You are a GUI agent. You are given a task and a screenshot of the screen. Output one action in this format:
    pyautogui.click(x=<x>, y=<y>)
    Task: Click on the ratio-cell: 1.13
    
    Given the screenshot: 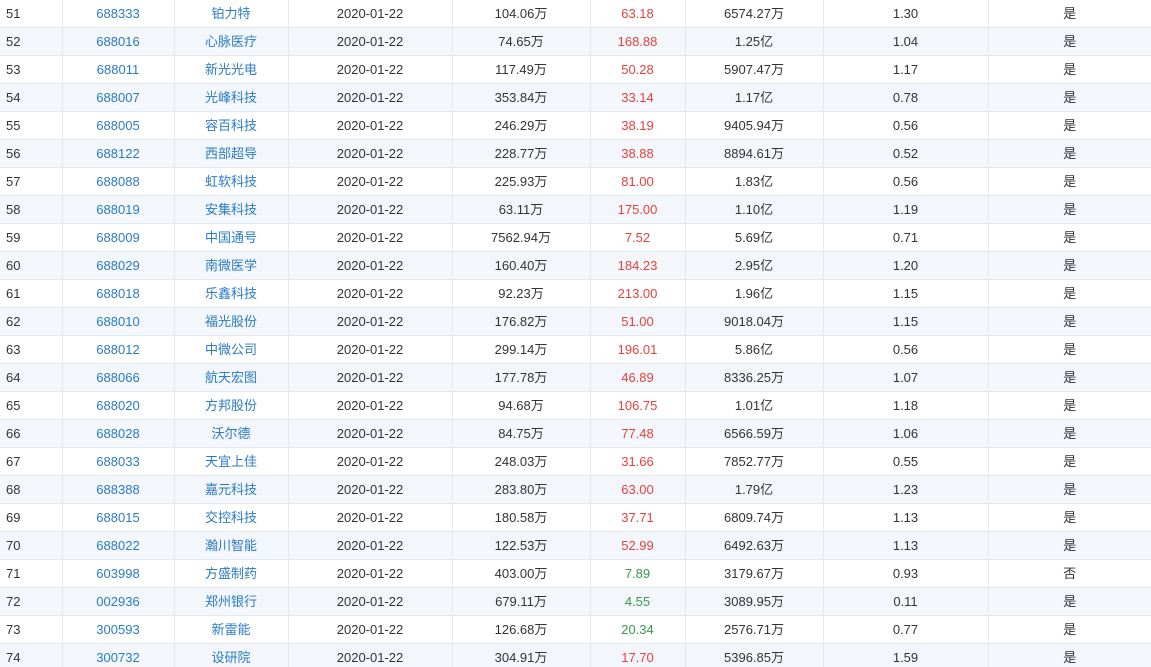 What is the action you would take?
    pyautogui.click(x=905, y=545)
    